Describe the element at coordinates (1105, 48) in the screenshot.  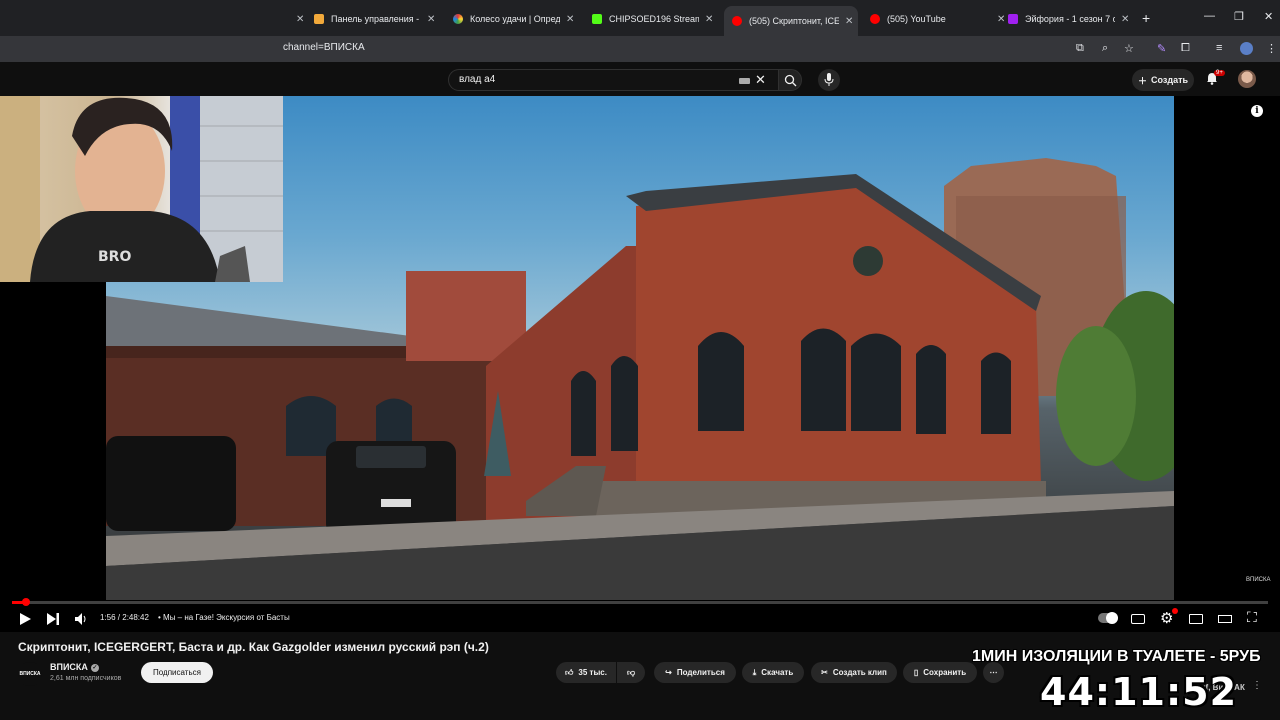
I see `zoom-icon: ⌕` at that location.